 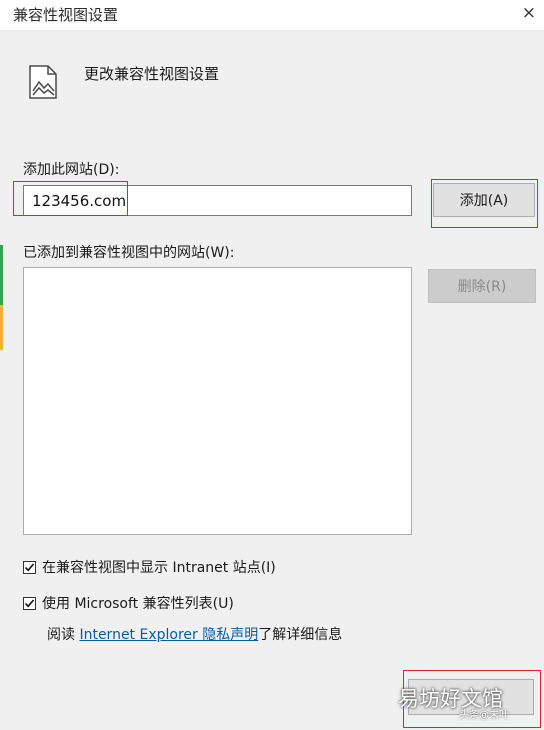 I want to click on add-site-label: 添加此网站(D):, so click(x=71, y=170).